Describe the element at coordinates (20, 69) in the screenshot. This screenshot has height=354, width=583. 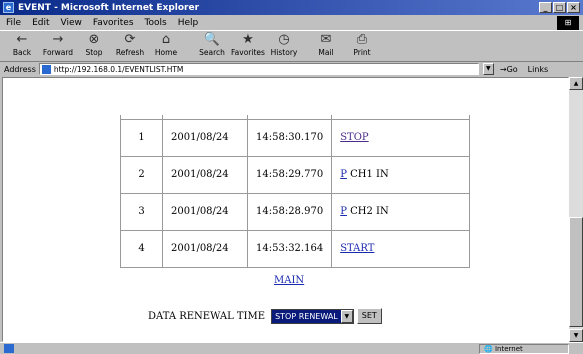
I see `address-label: Address` at that location.